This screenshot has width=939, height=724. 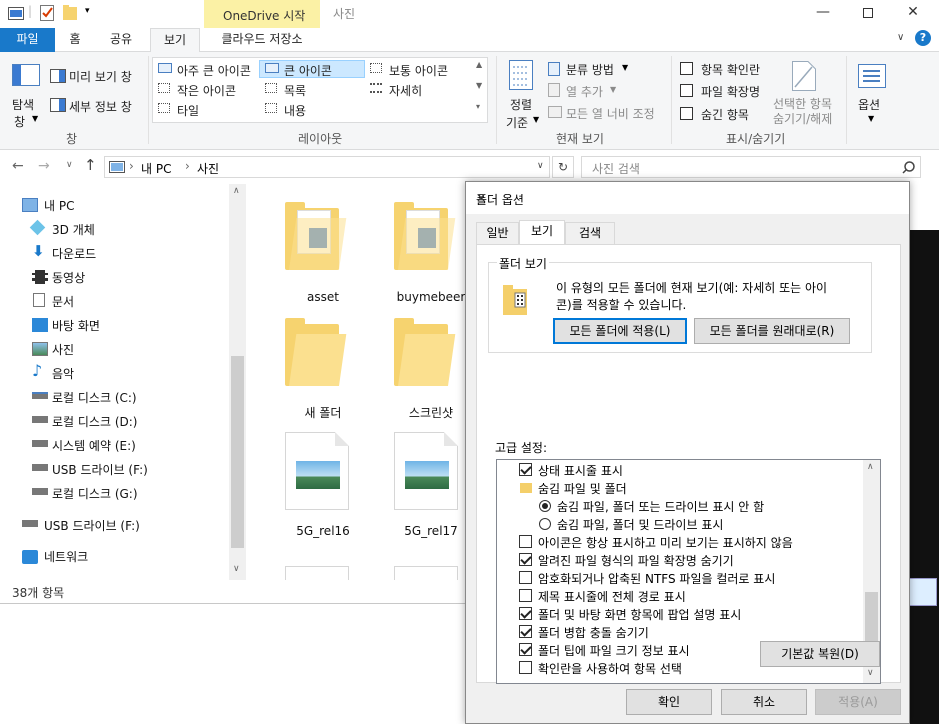 I want to click on hidden-items-checkbox, so click(x=686, y=113).